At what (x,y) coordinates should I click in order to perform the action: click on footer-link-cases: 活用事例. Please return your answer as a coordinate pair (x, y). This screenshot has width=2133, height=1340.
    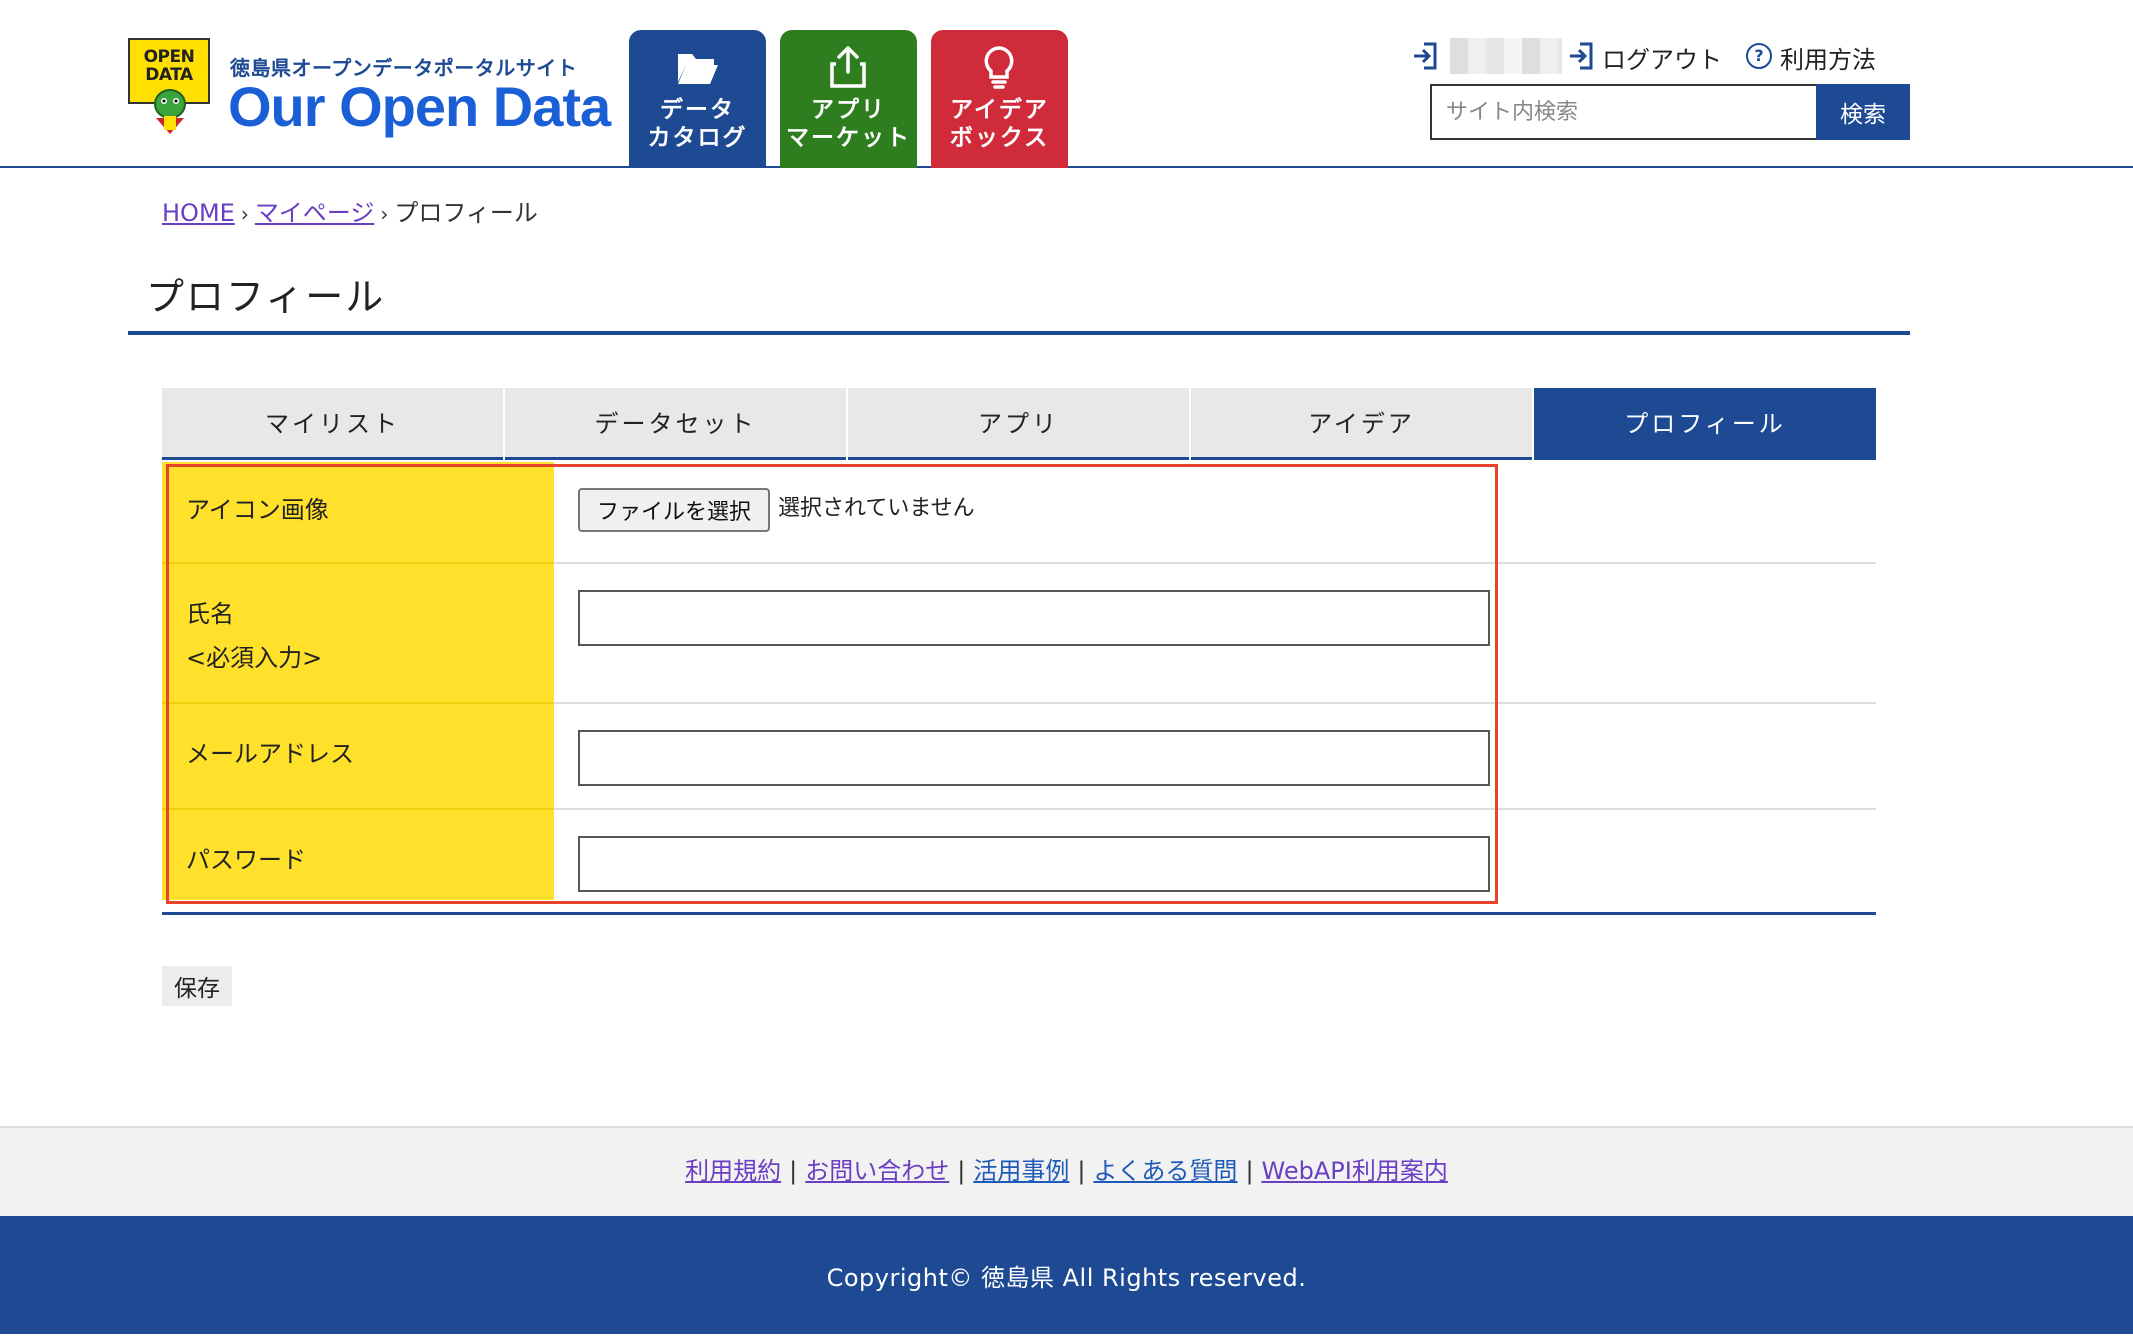
    Looking at the image, I should click on (1021, 1171).